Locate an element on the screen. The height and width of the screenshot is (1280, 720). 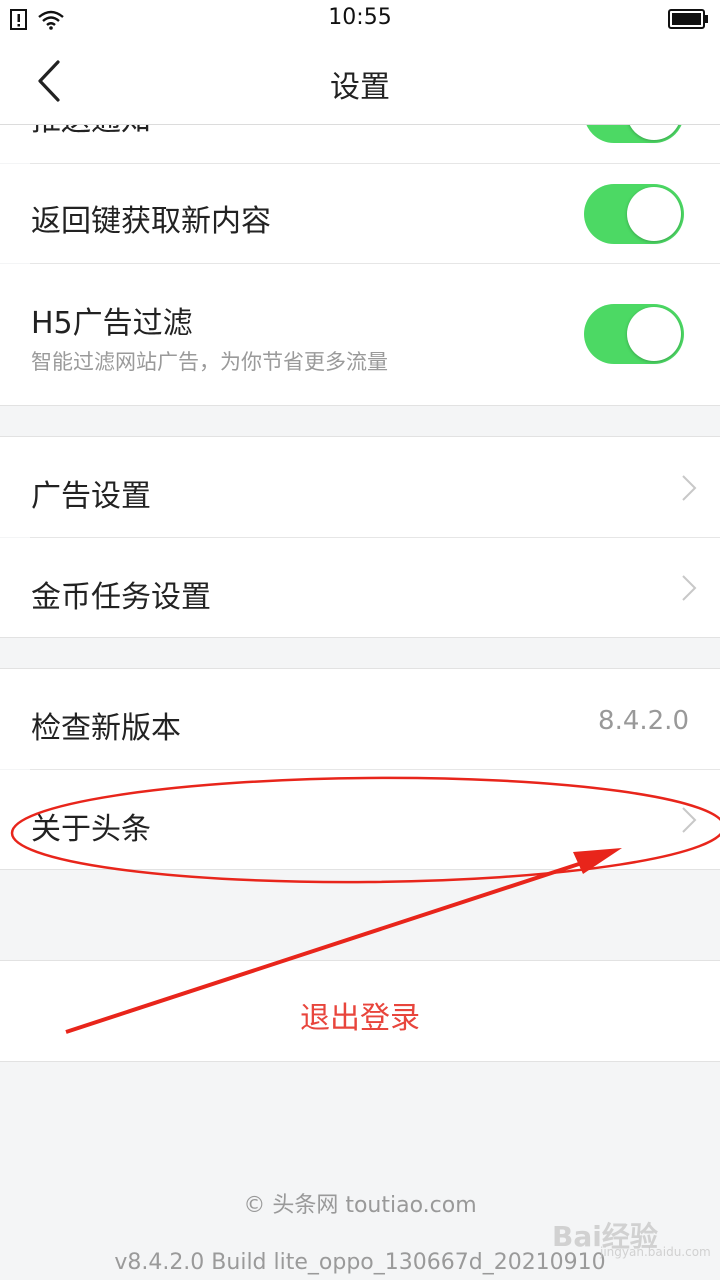
nav-bar: 设置 is located at coordinates (360, 82).